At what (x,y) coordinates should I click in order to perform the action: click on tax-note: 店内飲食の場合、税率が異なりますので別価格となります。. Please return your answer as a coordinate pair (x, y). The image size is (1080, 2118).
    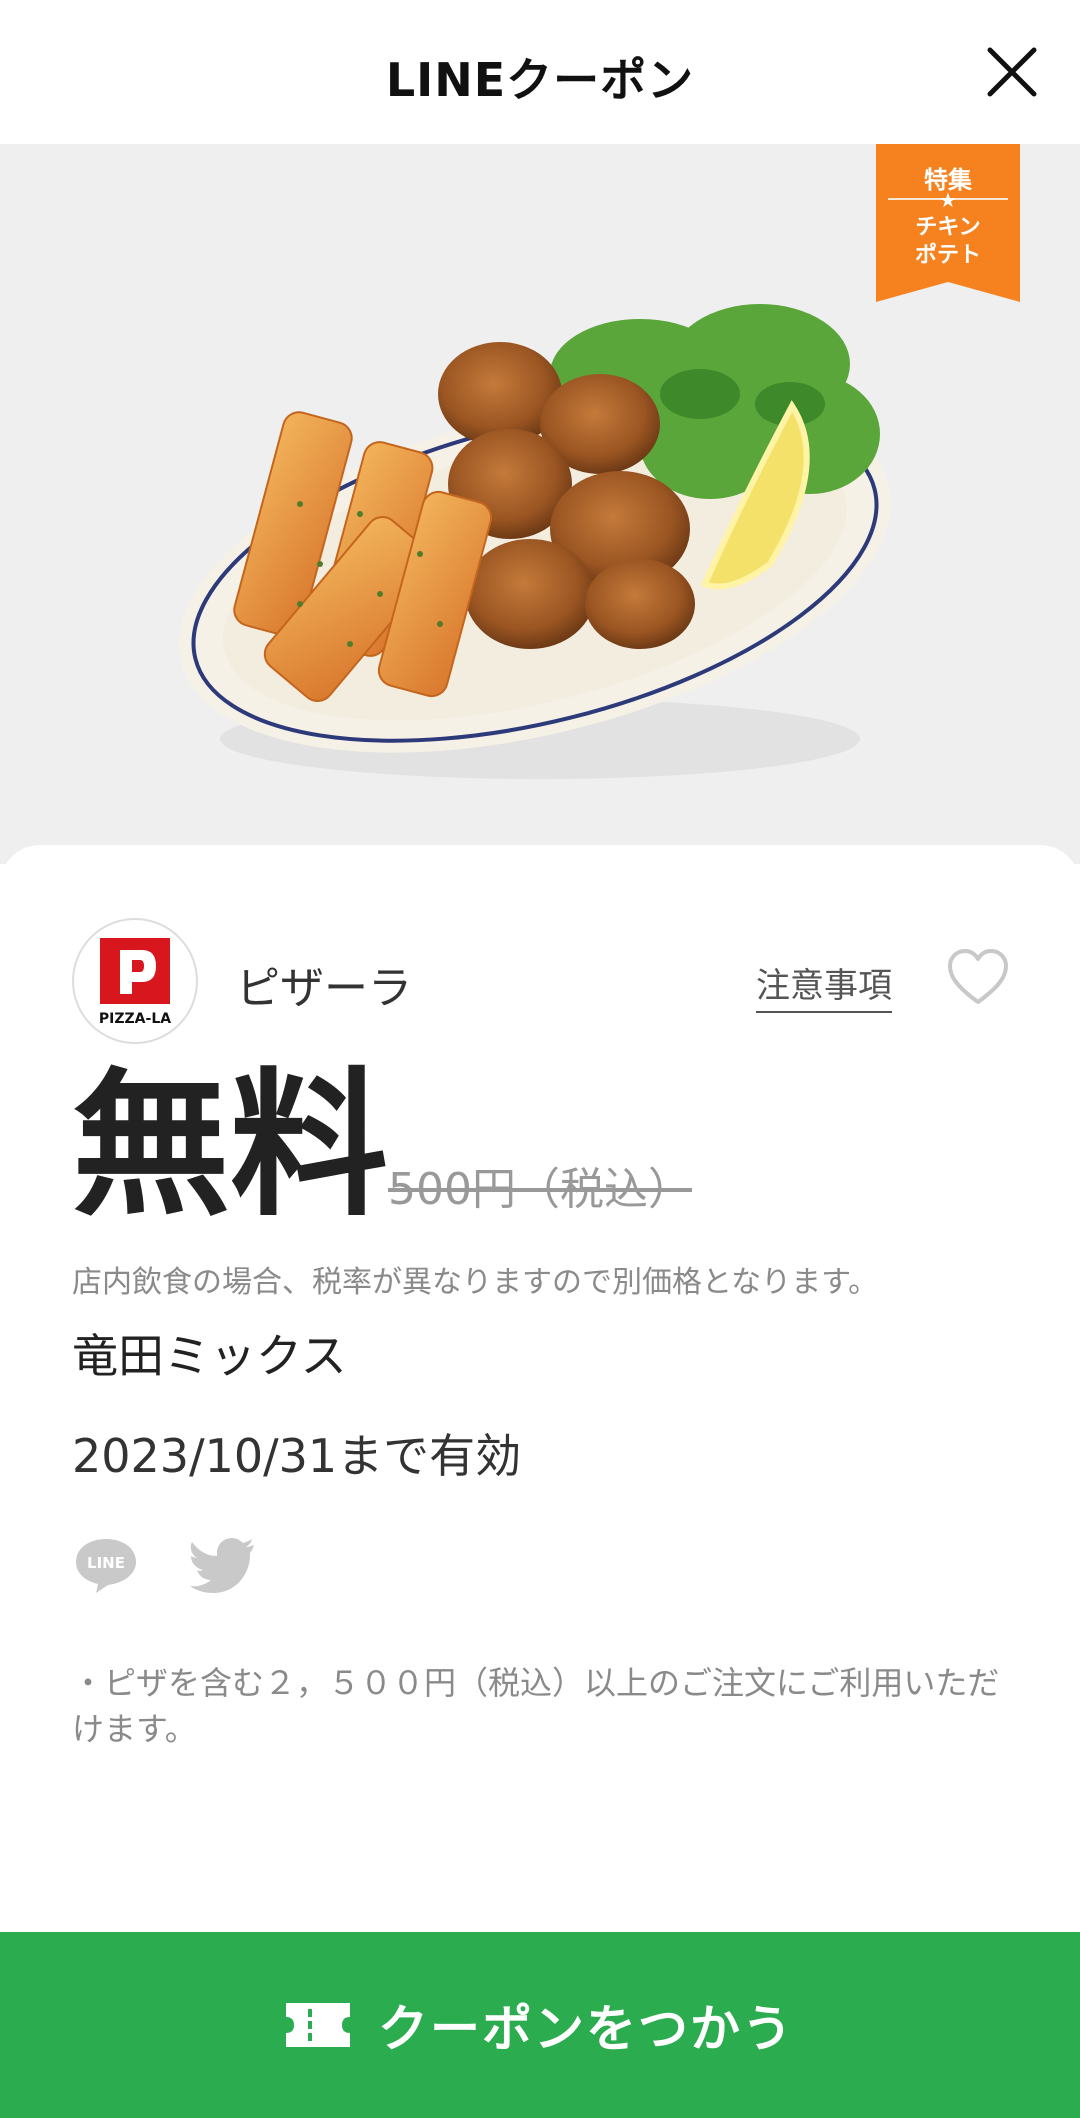
    Looking at the image, I should click on (475, 1282).